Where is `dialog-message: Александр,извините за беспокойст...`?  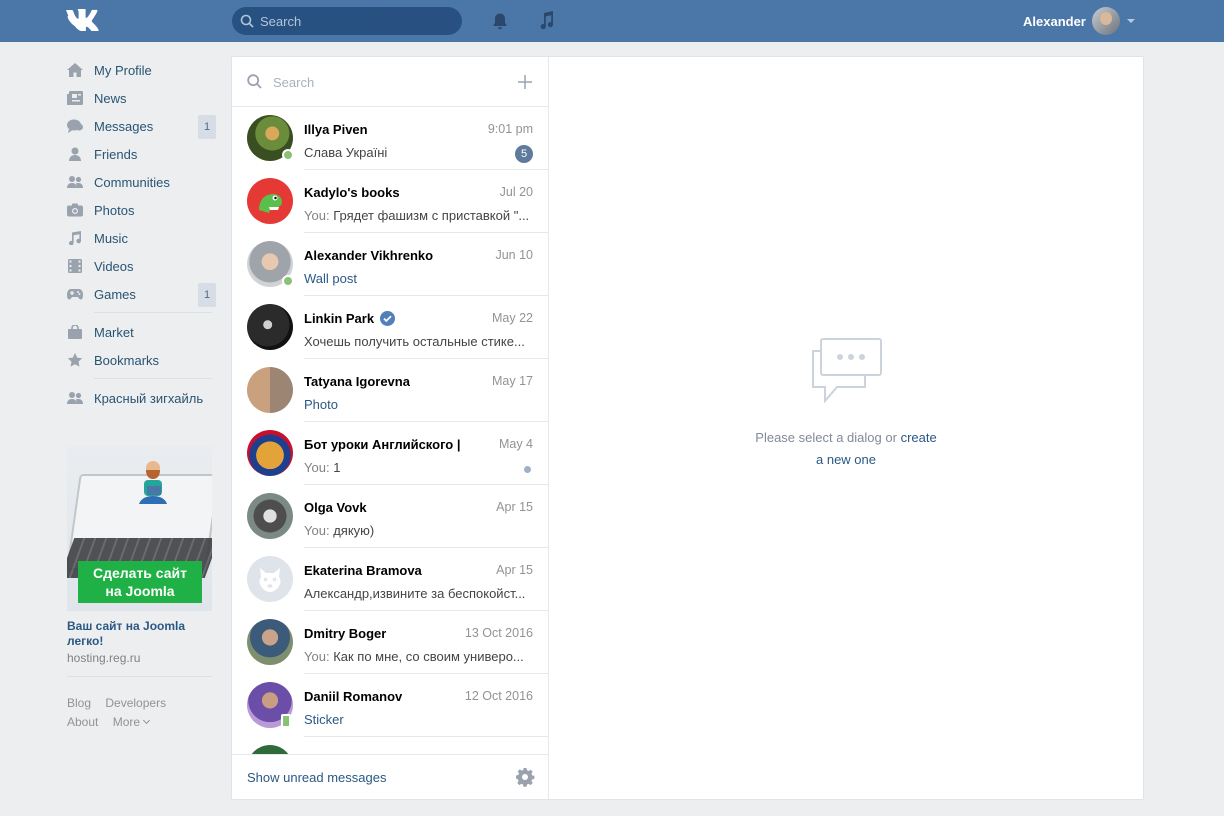
dialog-message: Александр,извините за беспокойст... is located at coordinates (419, 593).